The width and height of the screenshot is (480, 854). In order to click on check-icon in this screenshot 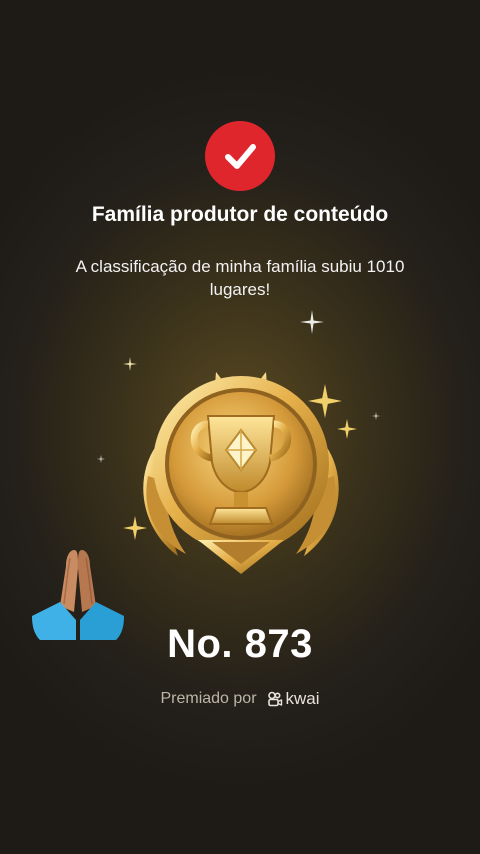, I will do `click(240, 156)`.